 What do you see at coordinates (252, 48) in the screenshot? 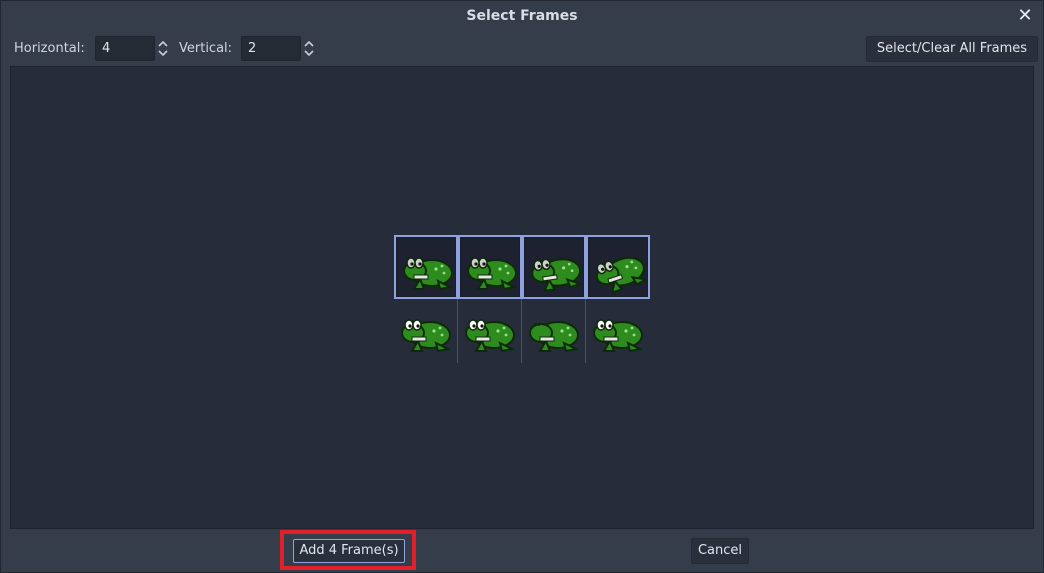
I see `vertical-value: 2` at bounding box center [252, 48].